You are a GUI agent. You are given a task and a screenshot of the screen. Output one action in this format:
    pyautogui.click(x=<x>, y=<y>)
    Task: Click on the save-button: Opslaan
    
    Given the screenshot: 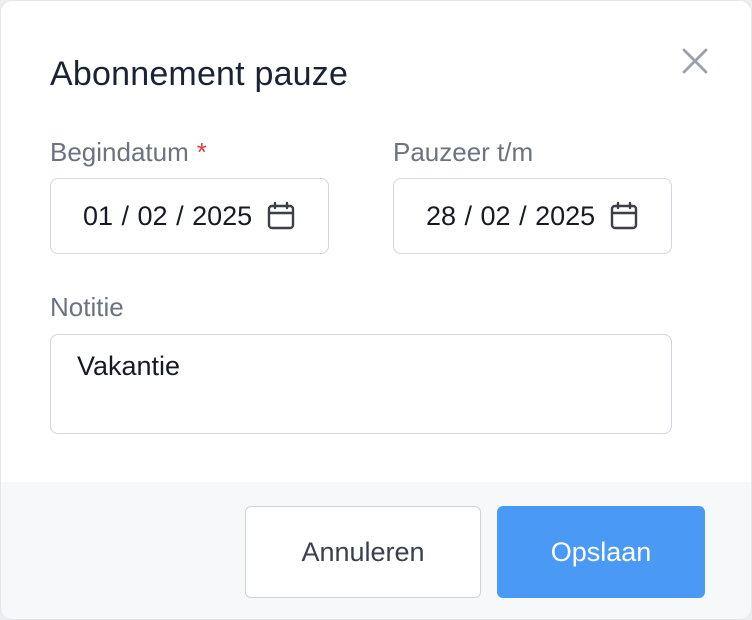 What is the action you would take?
    pyautogui.click(x=601, y=552)
    